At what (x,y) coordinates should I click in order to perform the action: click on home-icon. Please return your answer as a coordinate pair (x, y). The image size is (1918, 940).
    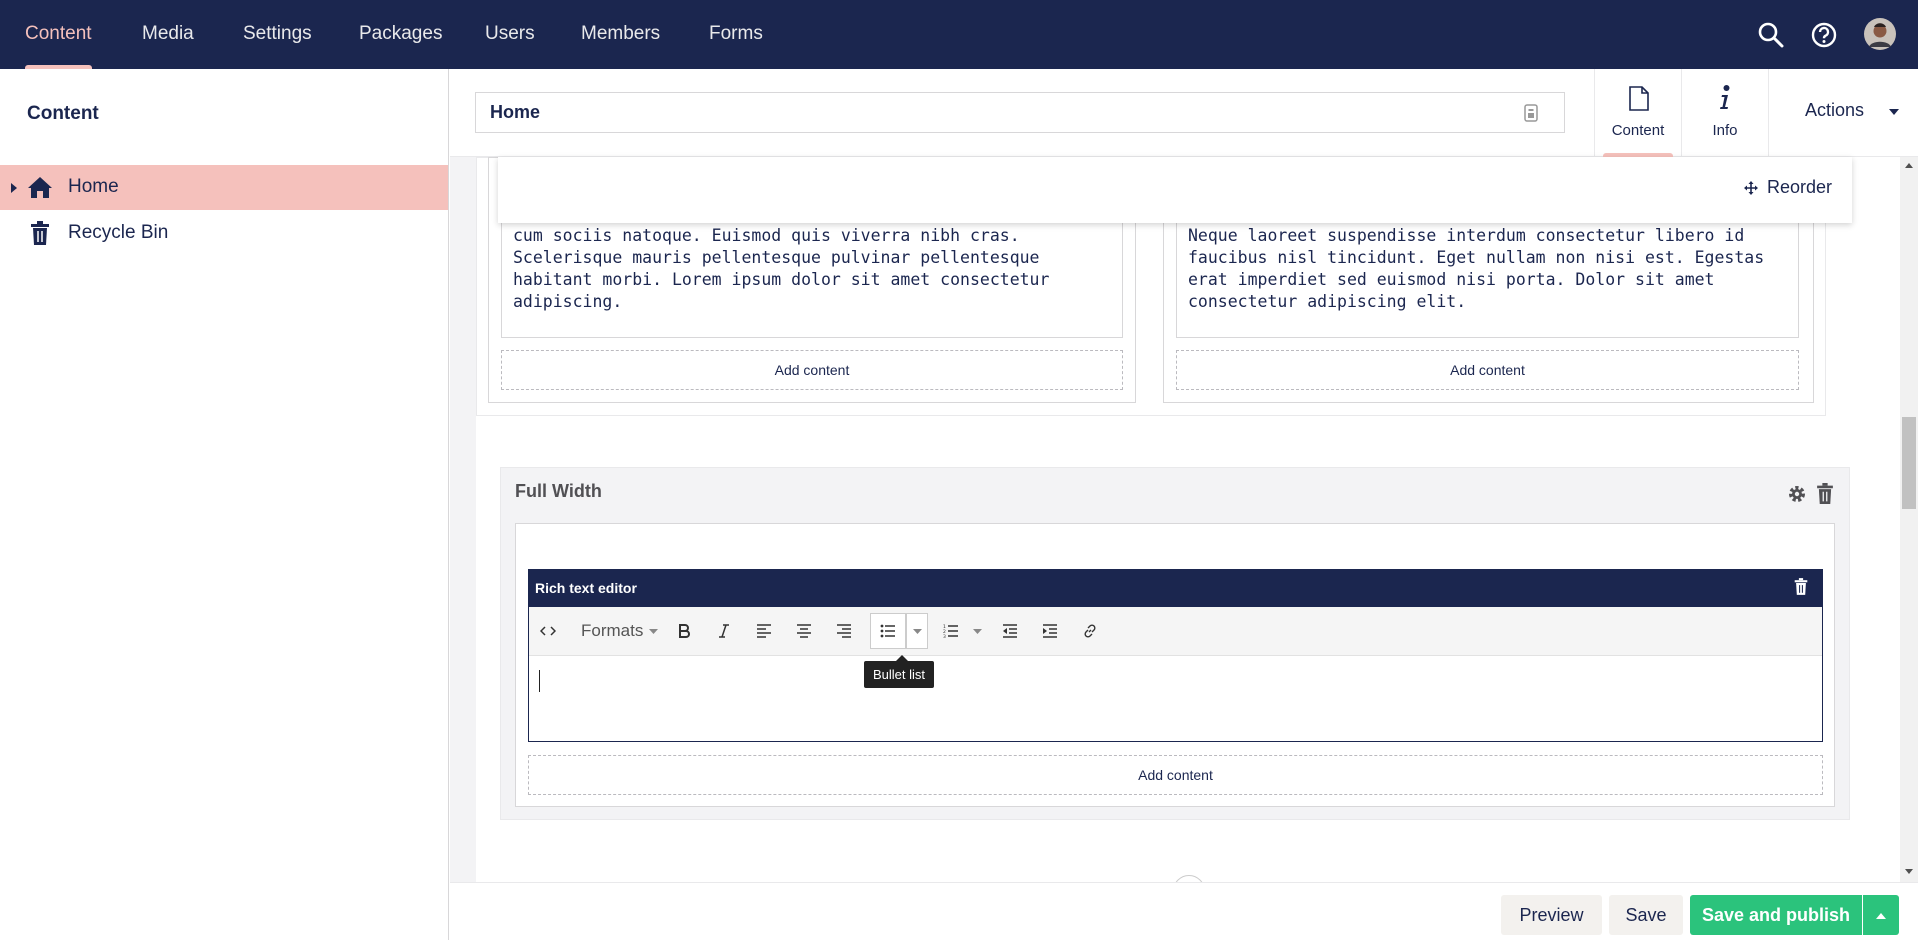
    Looking at the image, I should click on (40, 187).